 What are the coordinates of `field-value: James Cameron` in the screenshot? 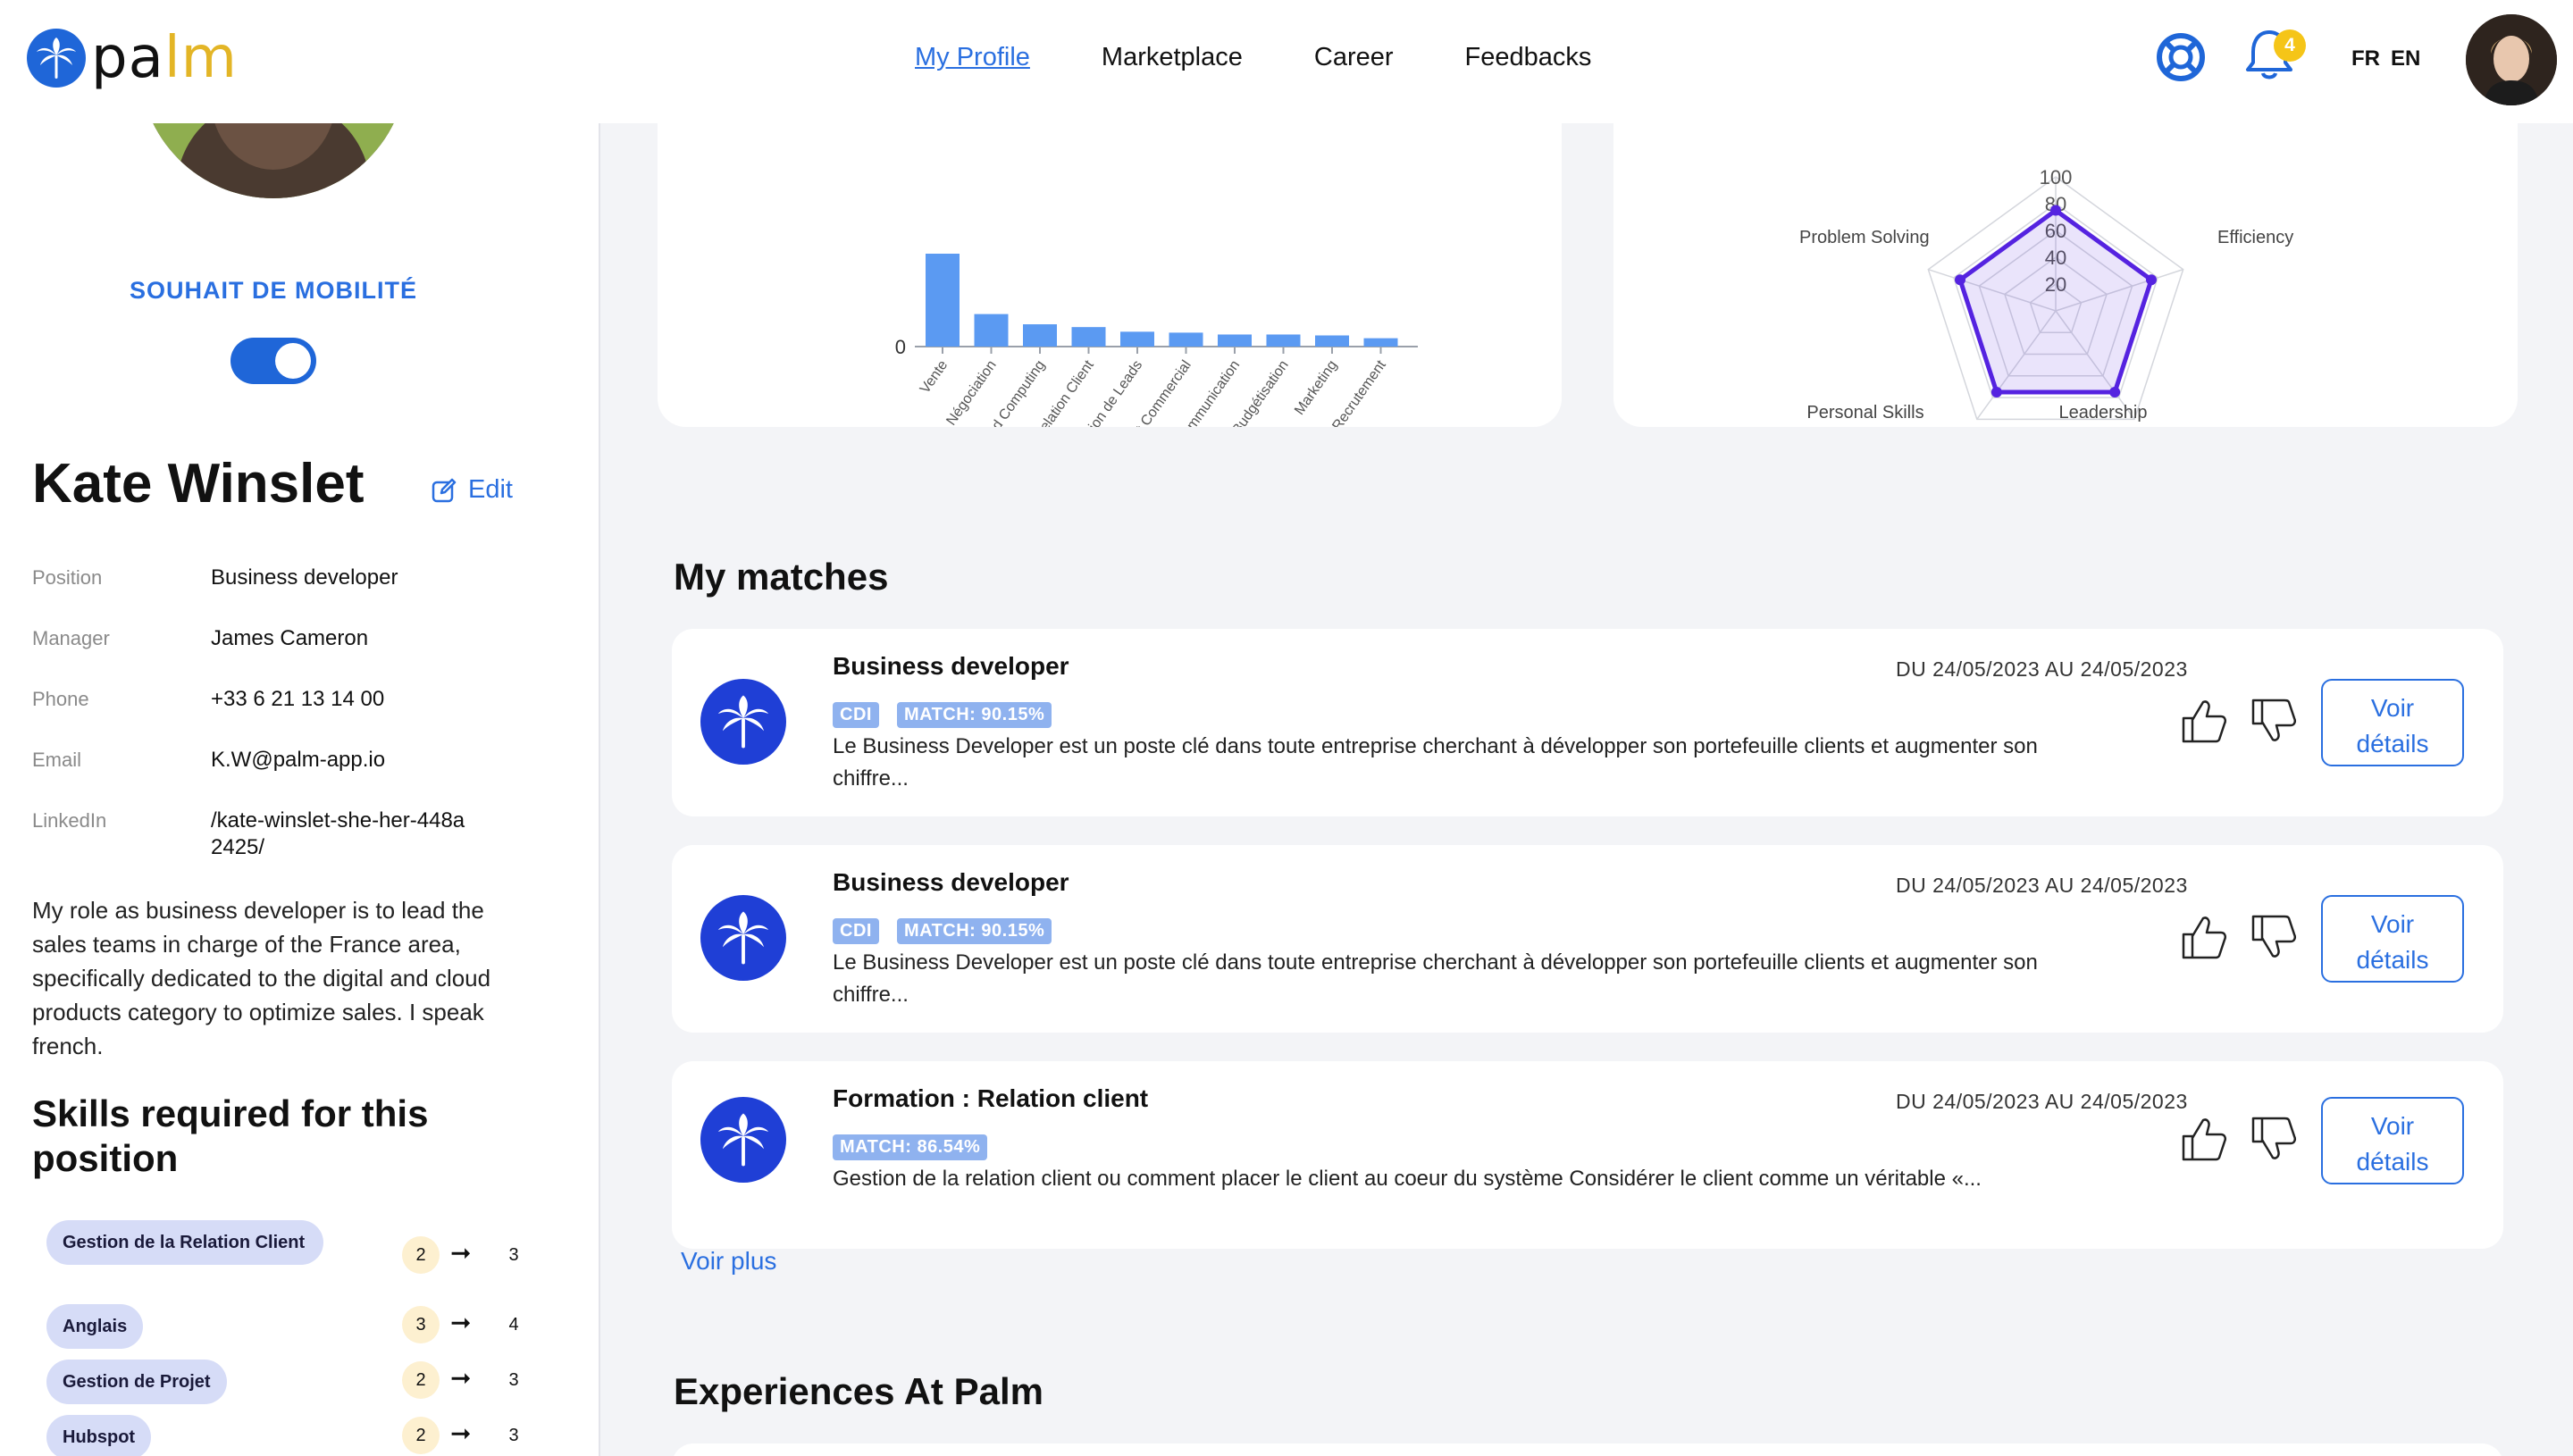 It's located at (290, 638).